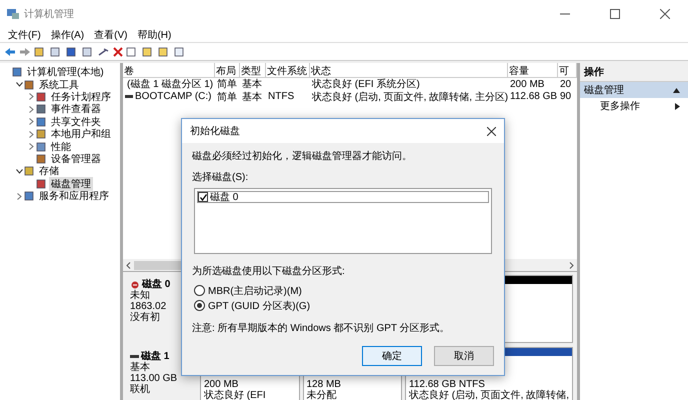 The image size is (688, 400). What do you see at coordinates (155, 356) in the screenshot?
I see `disk-name: 磁盘 1` at bounding box center [155, 356].